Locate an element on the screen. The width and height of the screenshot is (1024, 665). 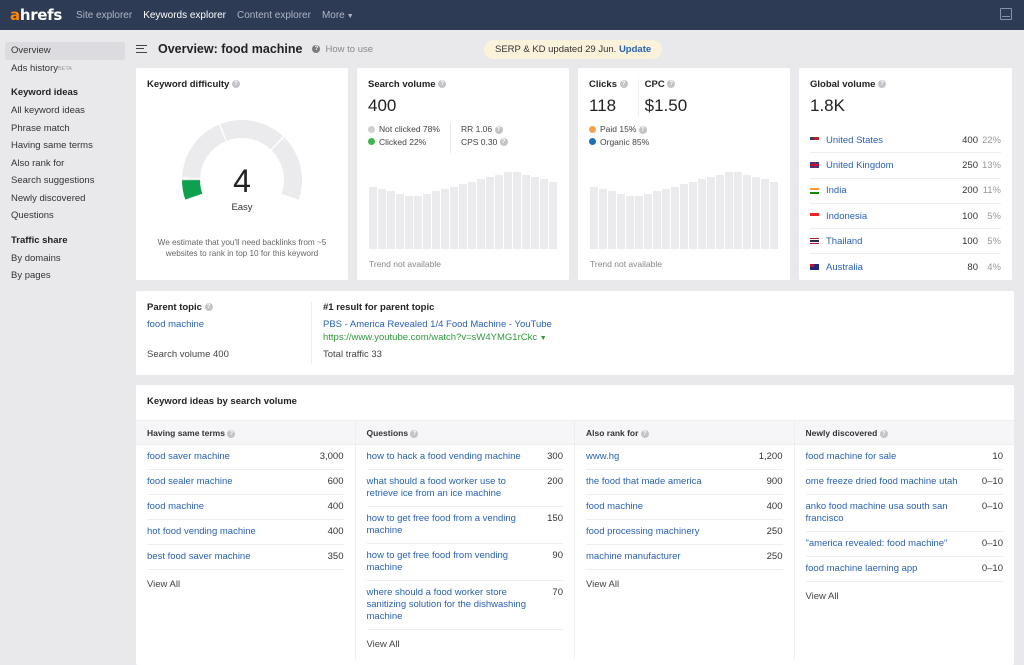
keyword-column-header: Newly discovered ? is located at coordinates (904, 433).